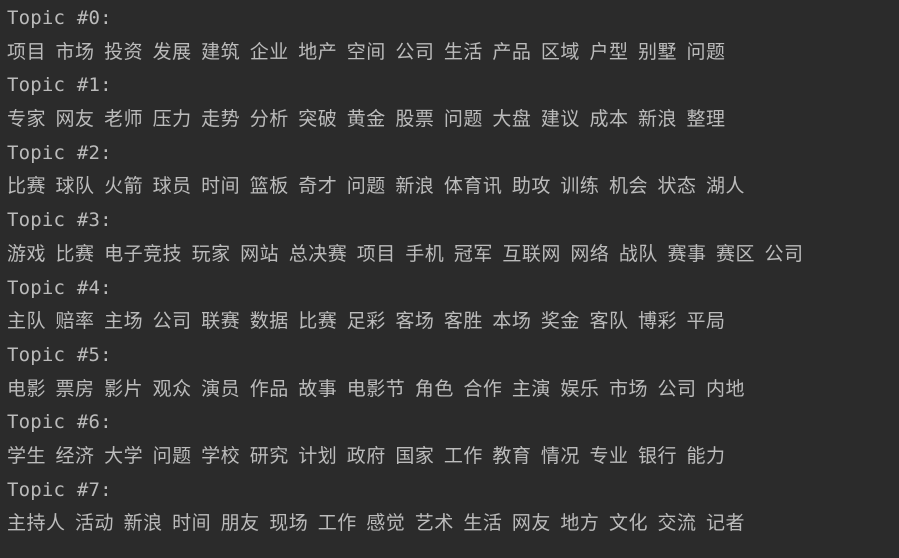  I want to click on topic-5-header: Topic #5:, so click(59, 354).